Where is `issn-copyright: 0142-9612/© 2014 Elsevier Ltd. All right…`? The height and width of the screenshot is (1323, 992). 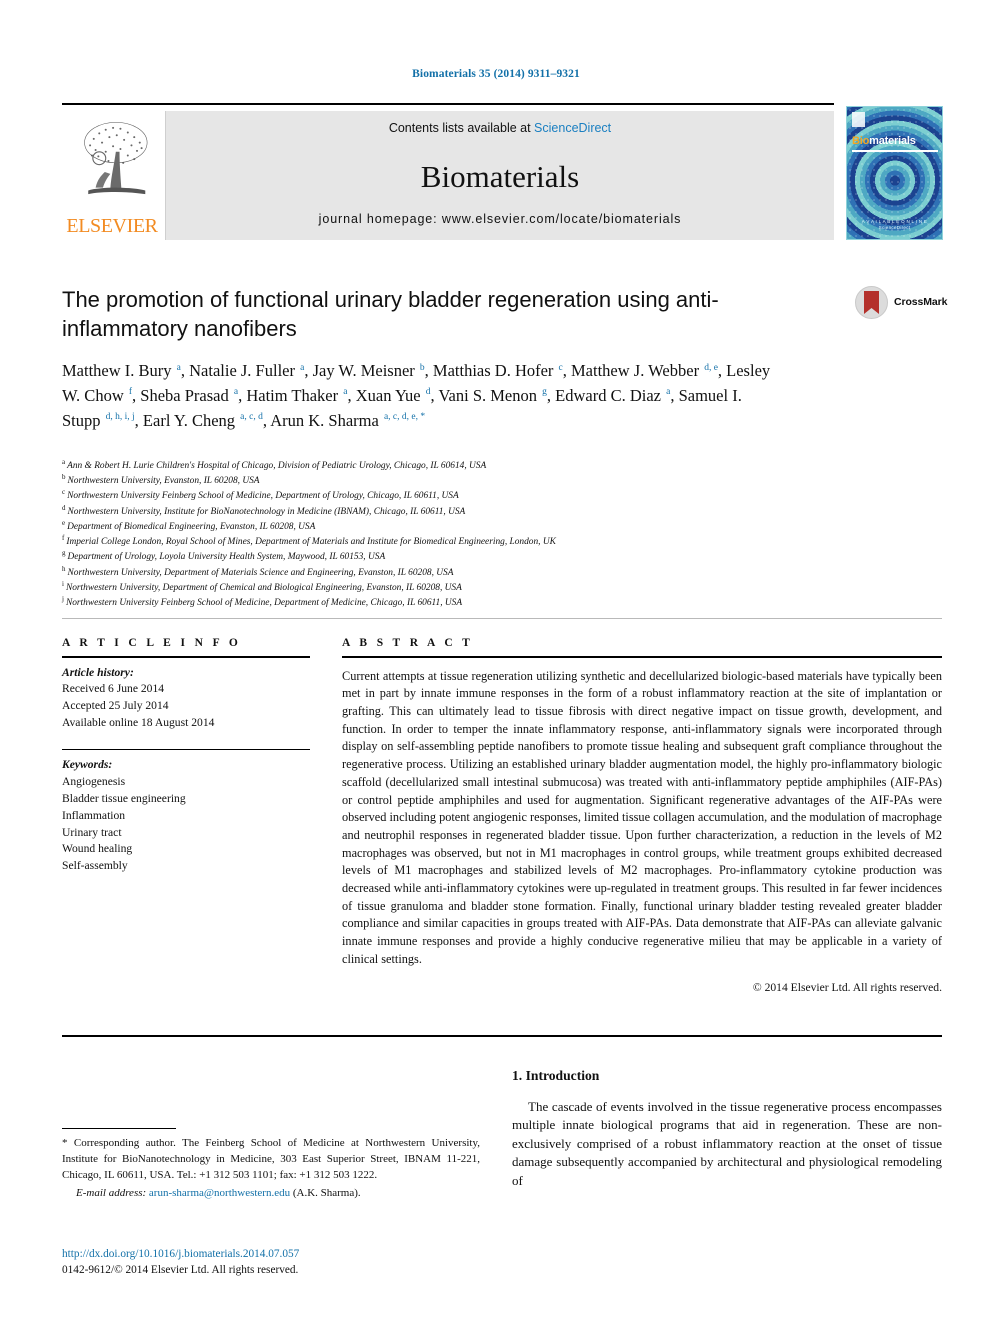 issn-copyright: 0142-9612/© 2014 Elsevier Ltd. All right… is located at coordinates (180, 1270).